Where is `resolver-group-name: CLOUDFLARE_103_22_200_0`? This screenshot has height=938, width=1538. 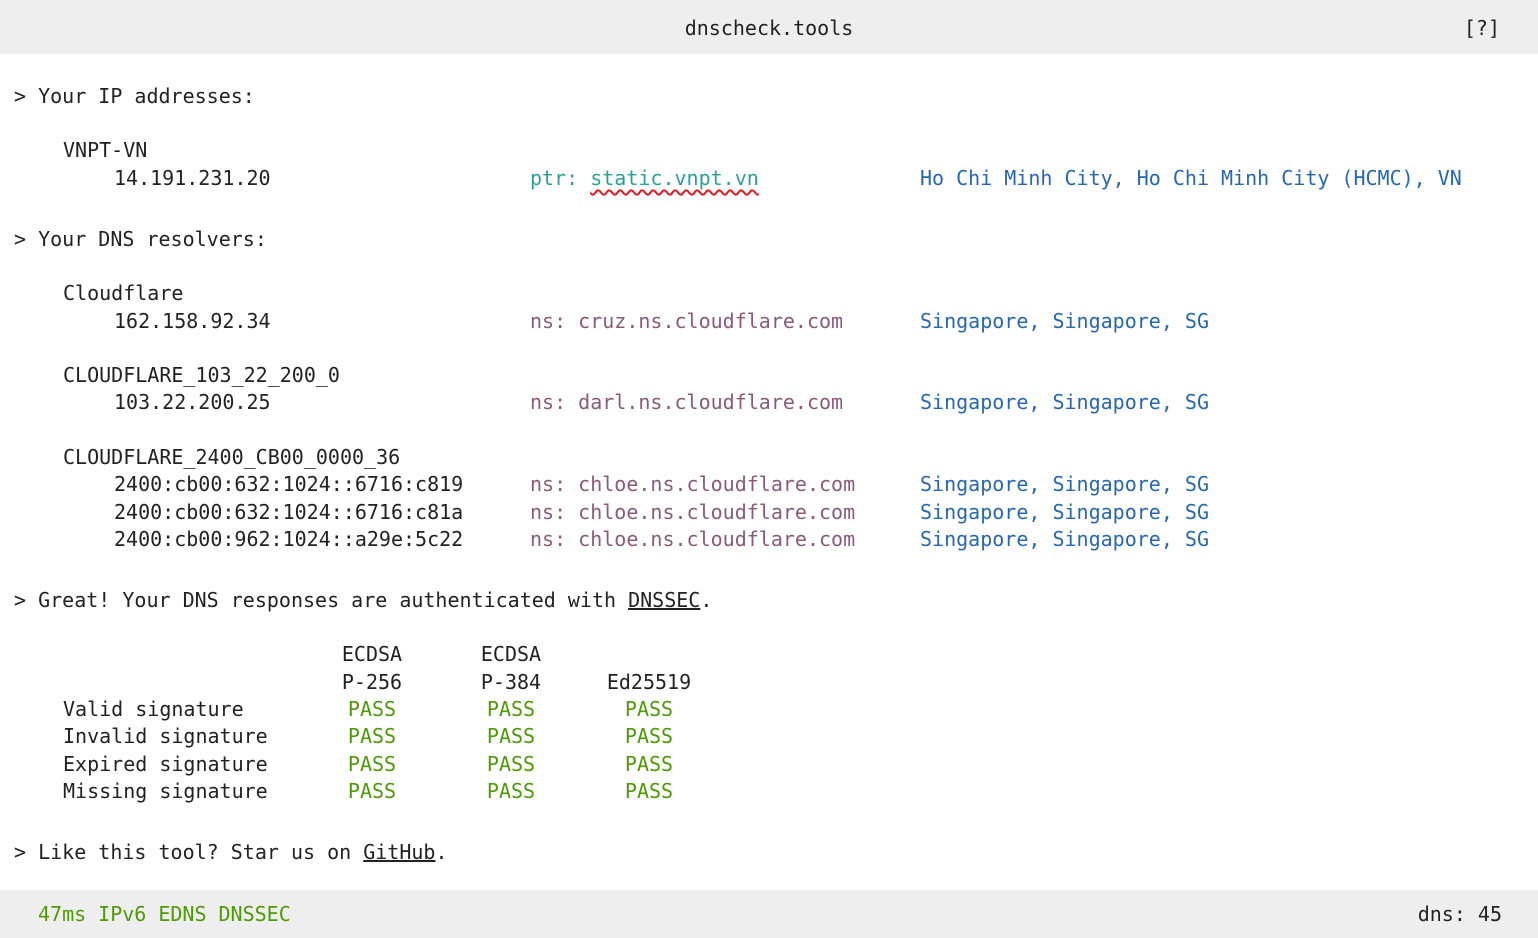 resolver-group-name: CLOUDFLARE_103_22_200_0 is located at coordinates (201, 375).